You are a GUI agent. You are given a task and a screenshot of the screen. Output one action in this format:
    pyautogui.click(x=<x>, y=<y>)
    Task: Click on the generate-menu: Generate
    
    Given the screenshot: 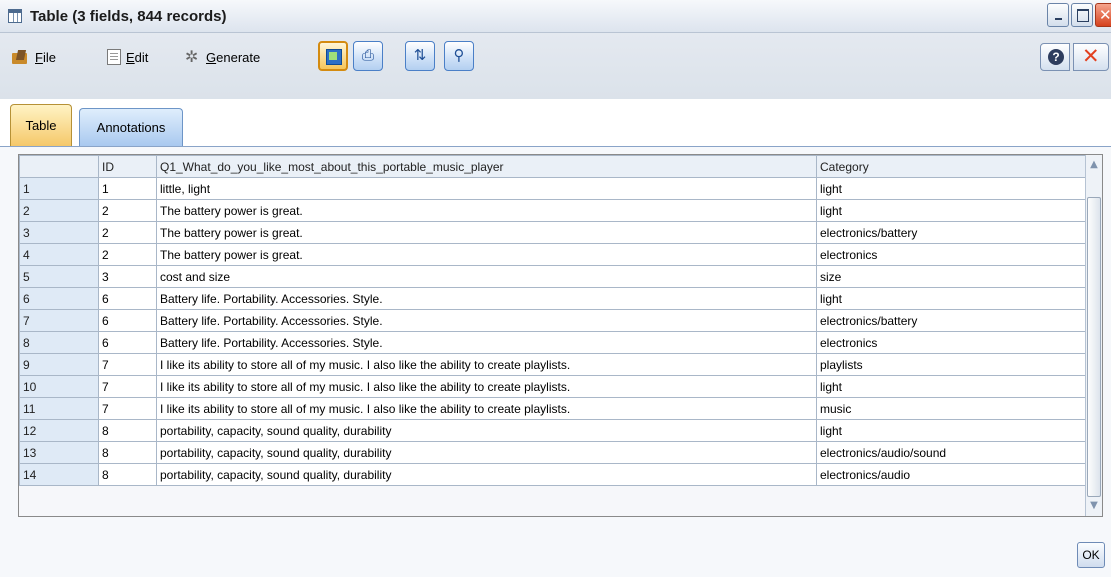 What is the action you would take?
    pyautogui.click(x=222, y=57)
    